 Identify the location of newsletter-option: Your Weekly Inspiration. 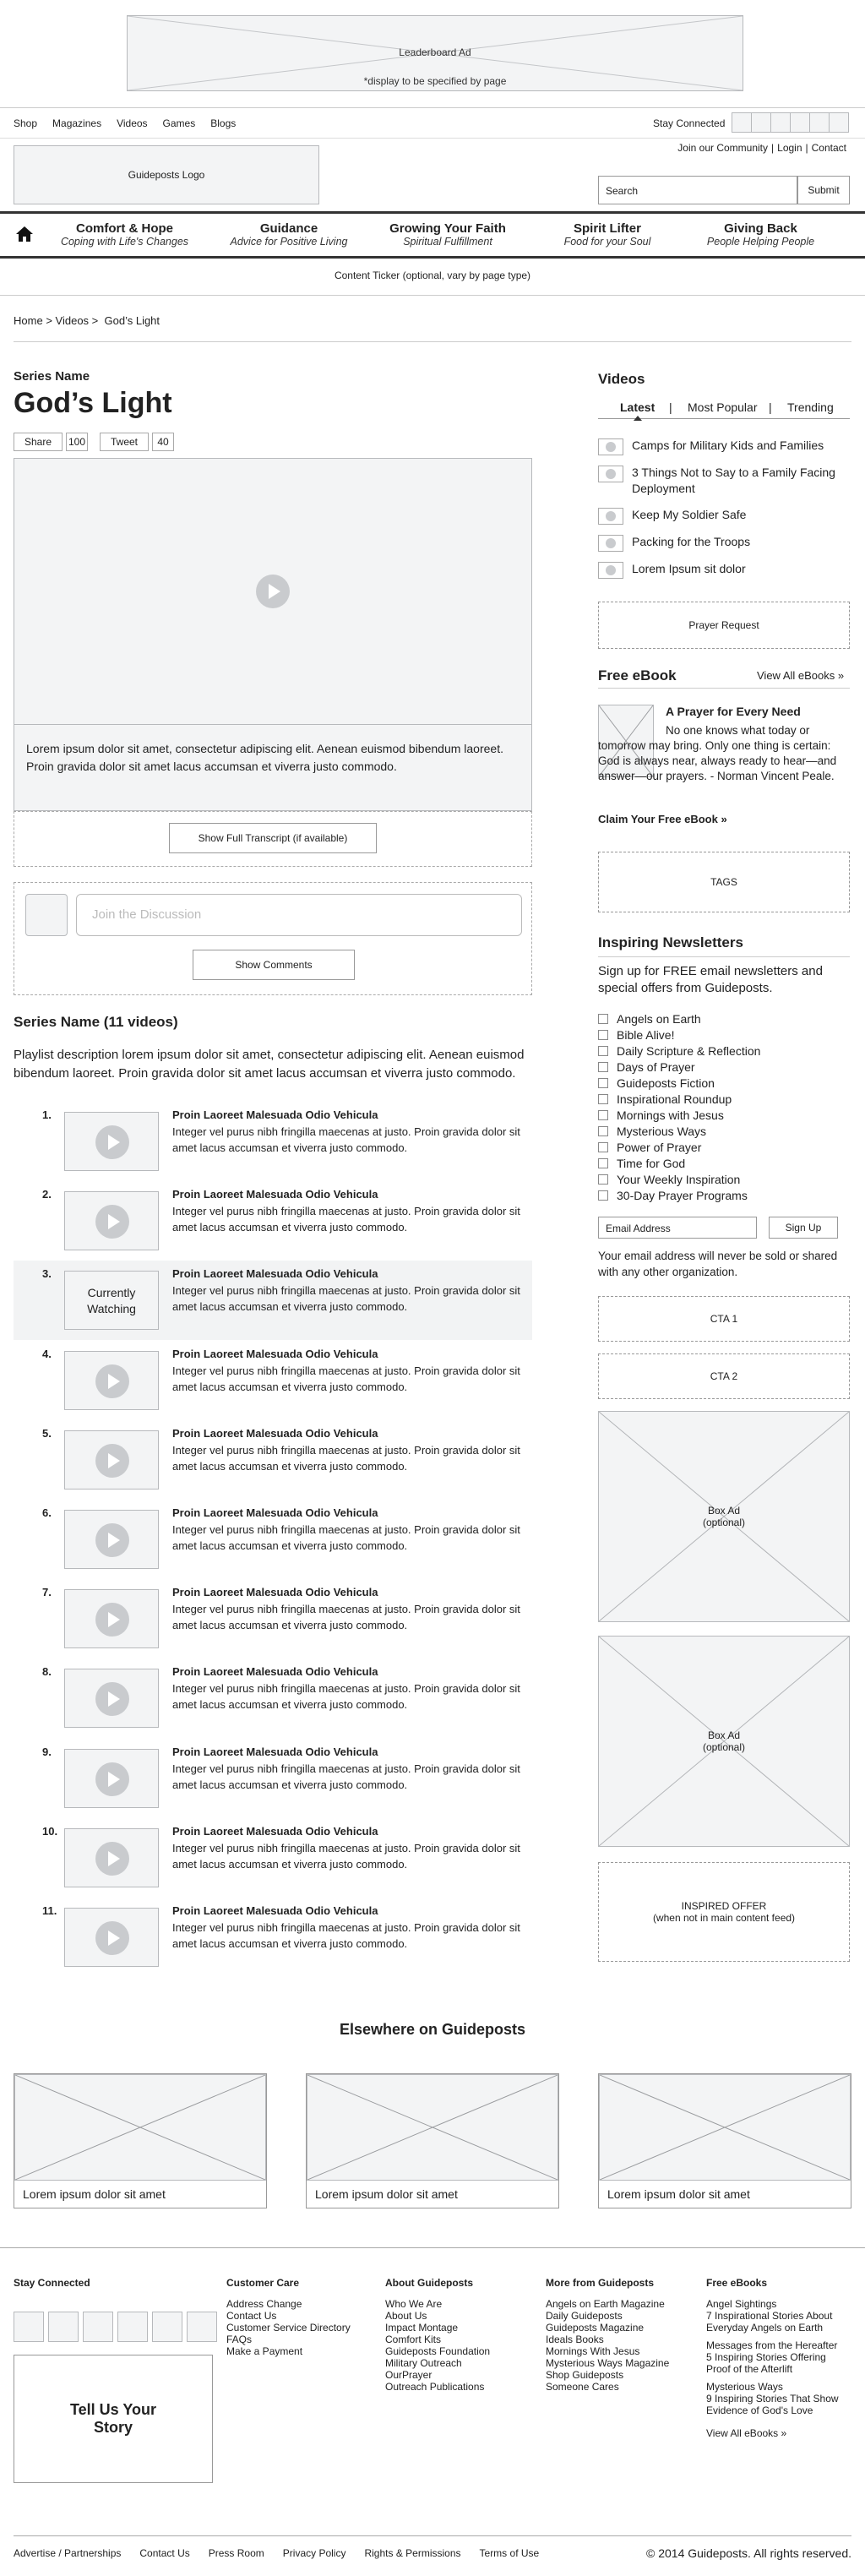
(724, 1179).